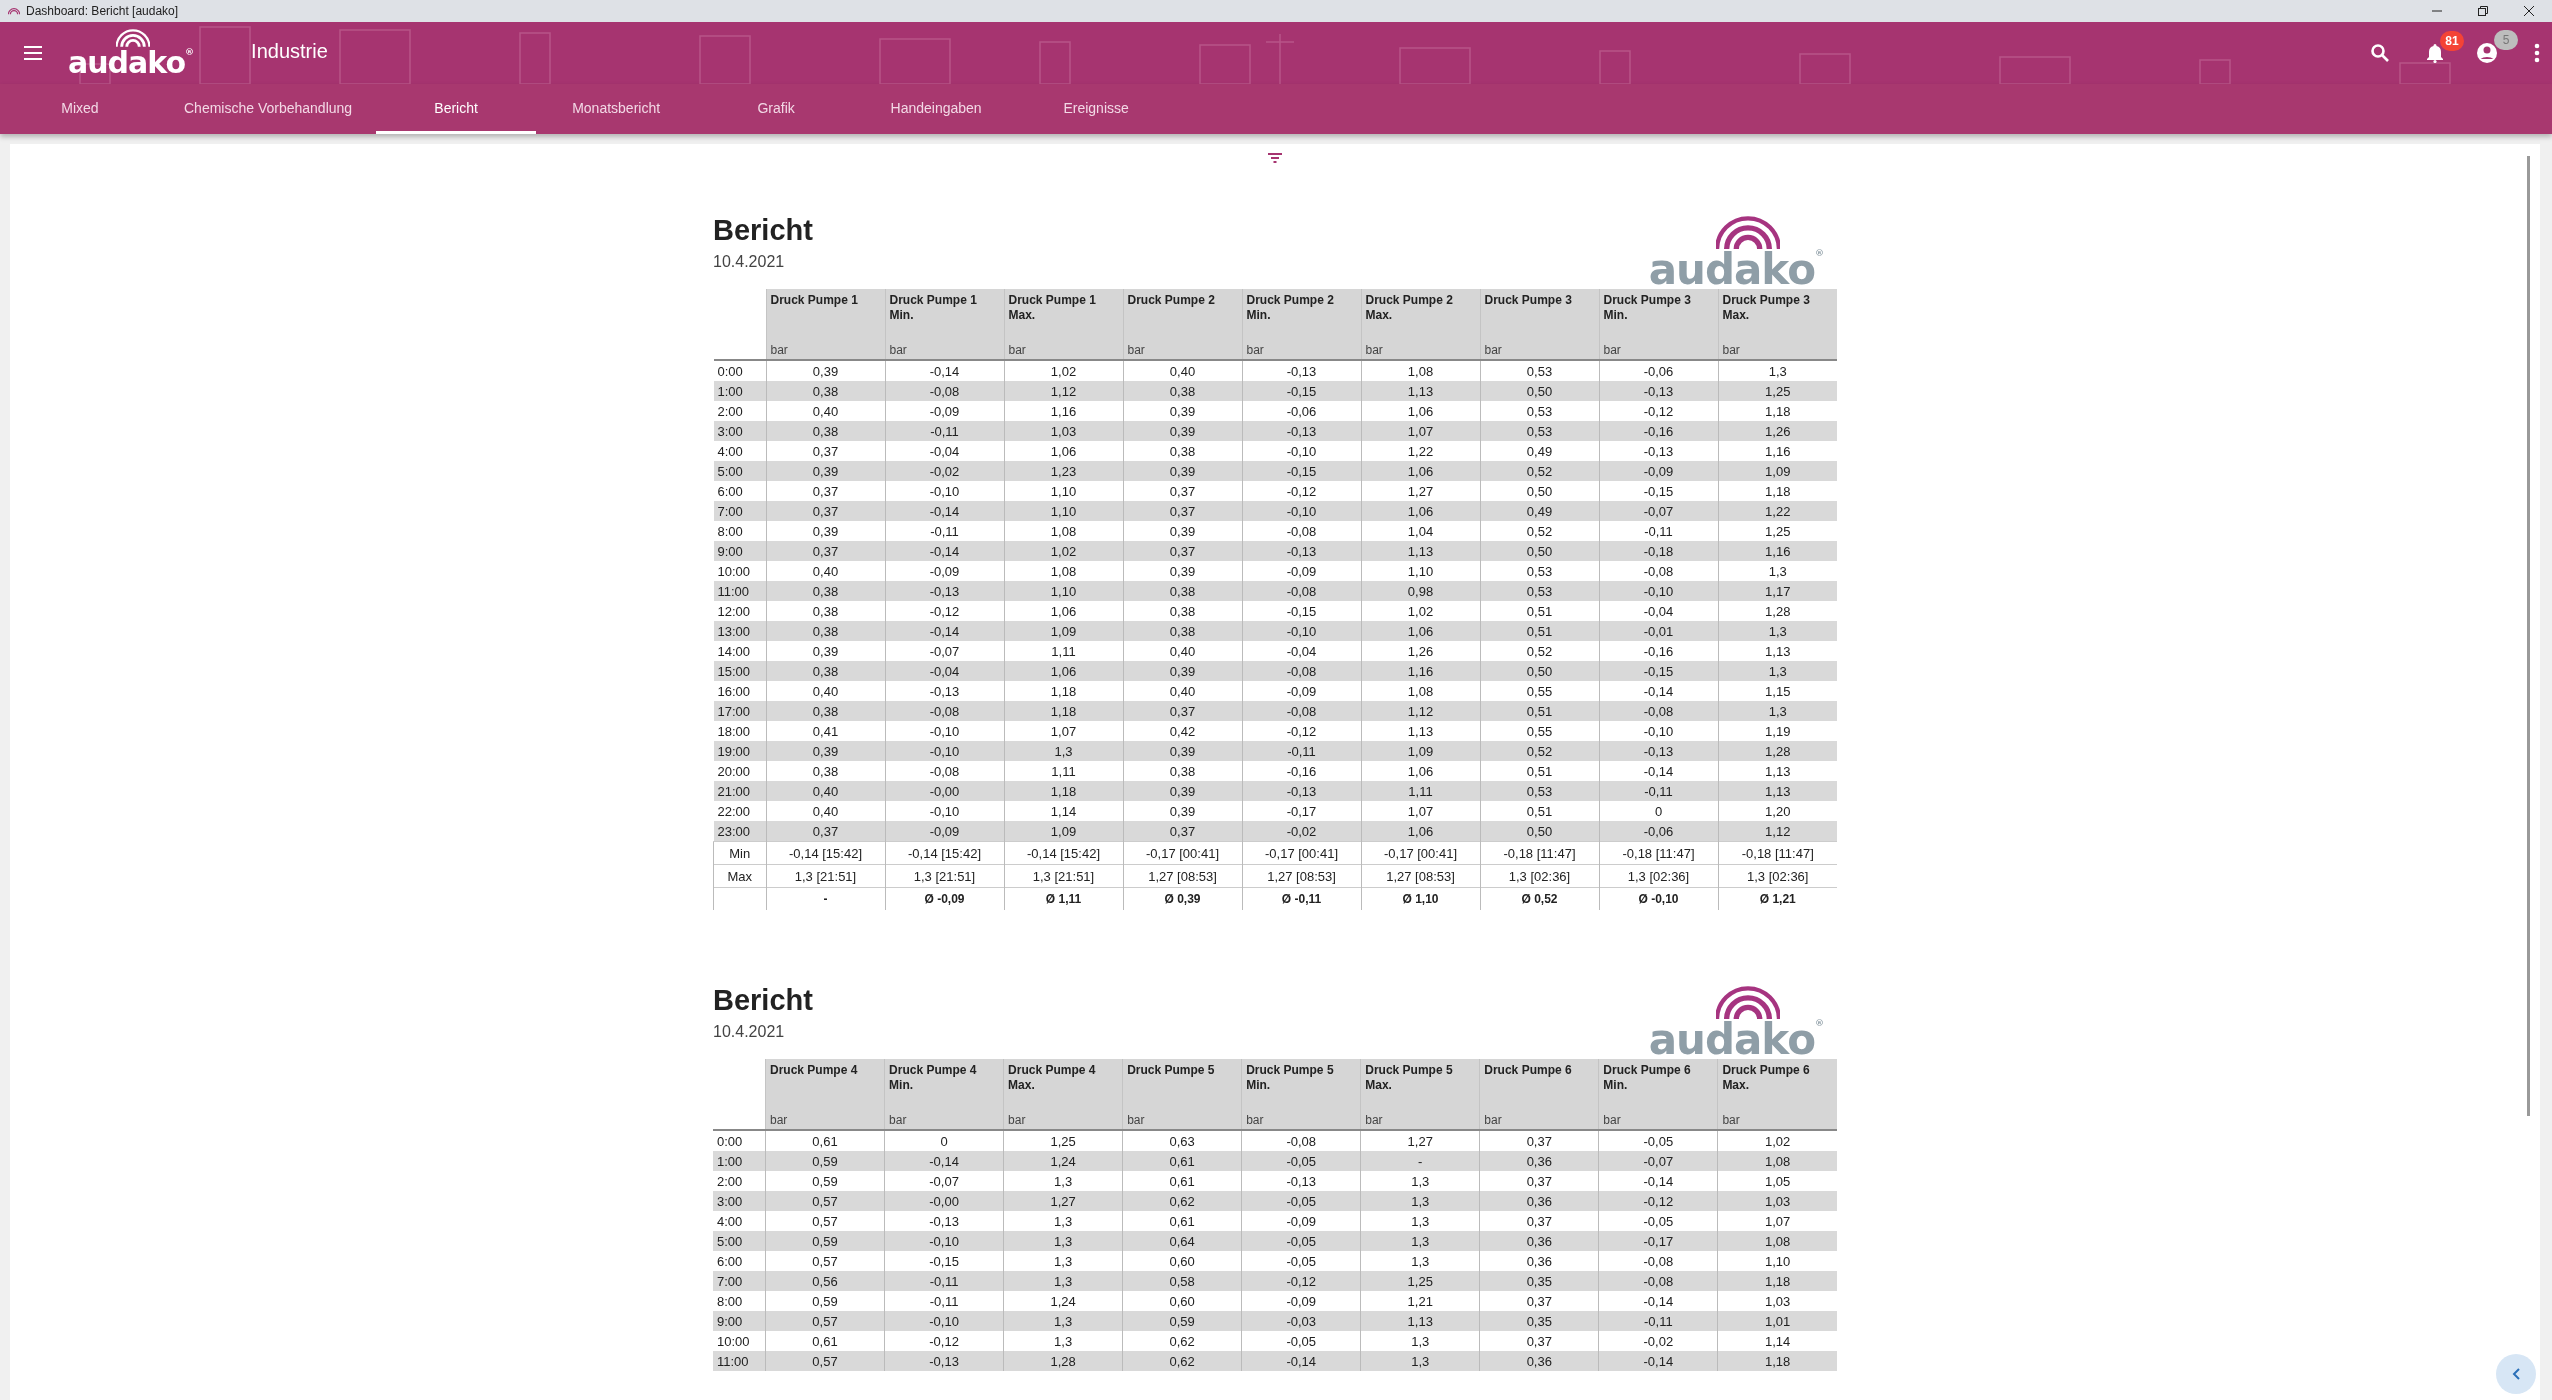 The image size is (2552, 1400). I want to click on table-cell: 0,50, so click(1539, 831).